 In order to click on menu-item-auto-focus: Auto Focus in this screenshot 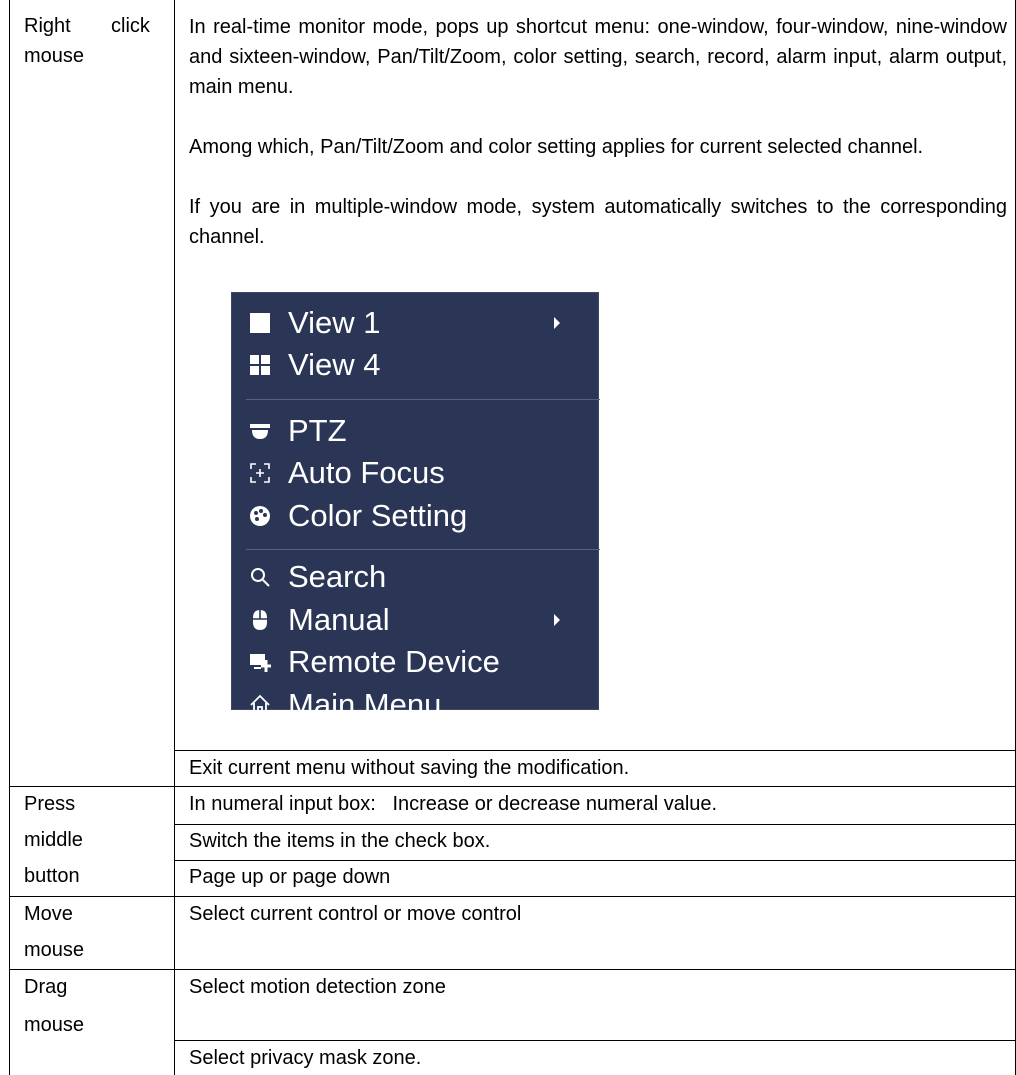, I will do `click(416, 473)`.